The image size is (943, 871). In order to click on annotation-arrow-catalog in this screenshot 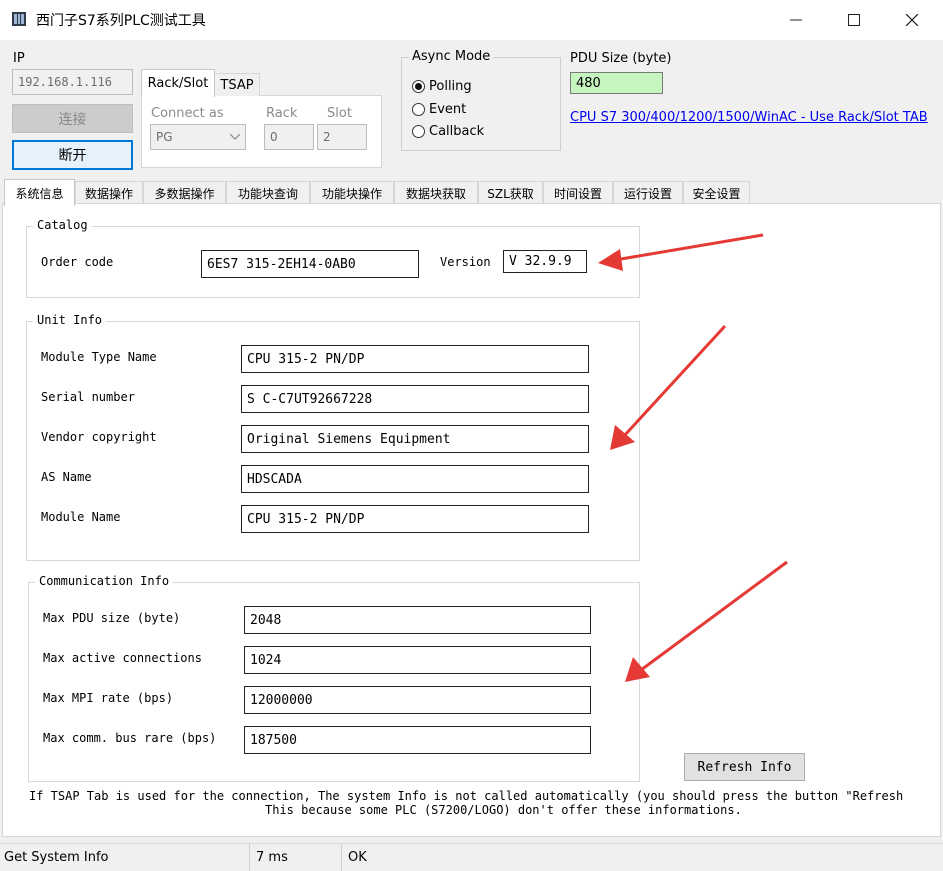, I will do `click(681, 252)`.